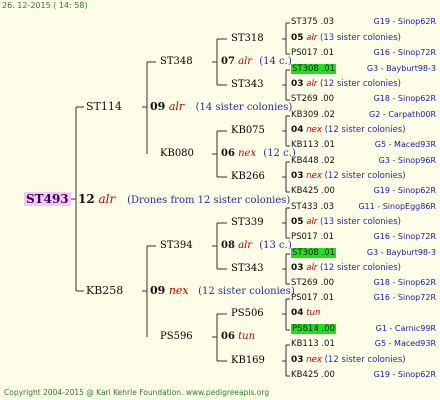 The image size is (440, 400). I want to click on gp-3-mating: 08 alr (13 c.), so click(256, 246).